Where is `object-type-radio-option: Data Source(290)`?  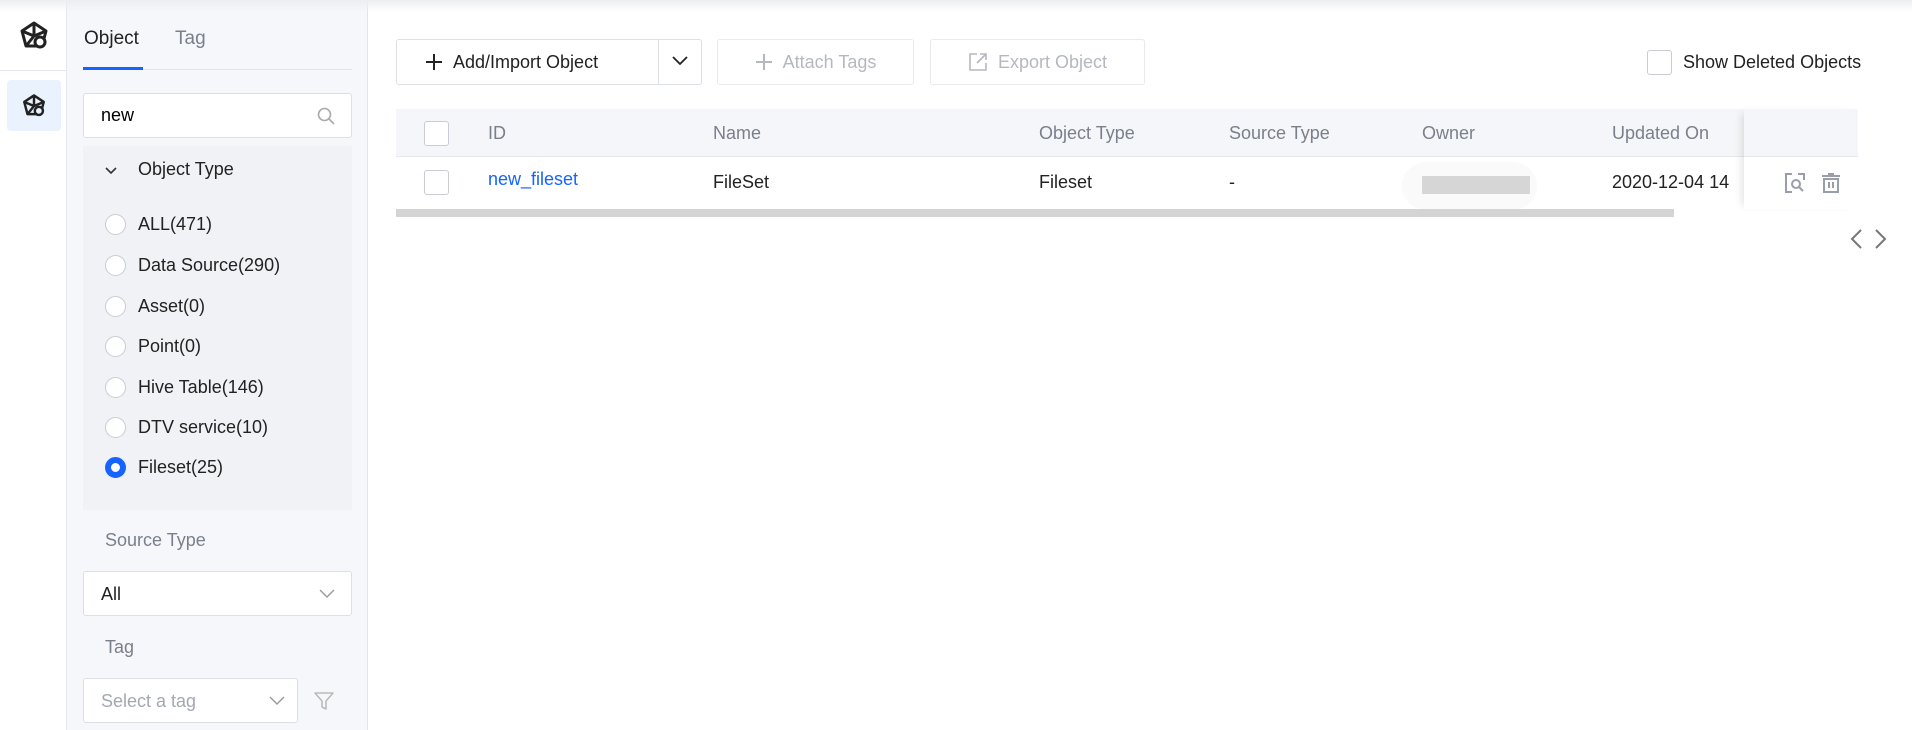
object-type-radio-option: Data Source(290) is located at coordinates (192, 265).